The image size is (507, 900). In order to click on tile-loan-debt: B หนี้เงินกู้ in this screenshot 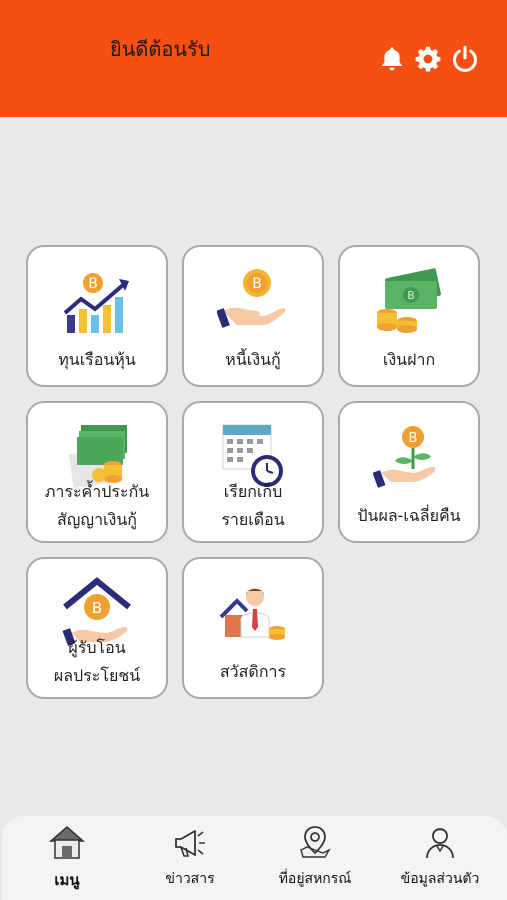, I will do `click(253, 316)`.